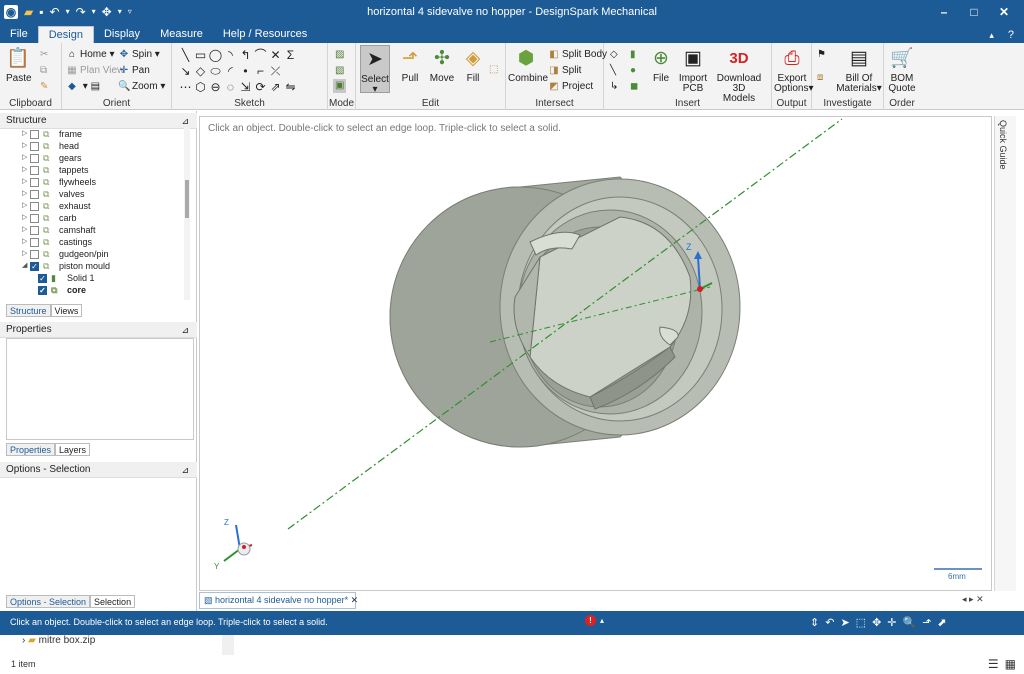 The height and width of the screenshot is (674, 1024). I want to click on format-painter-icon: ✎, so click(44, 87).